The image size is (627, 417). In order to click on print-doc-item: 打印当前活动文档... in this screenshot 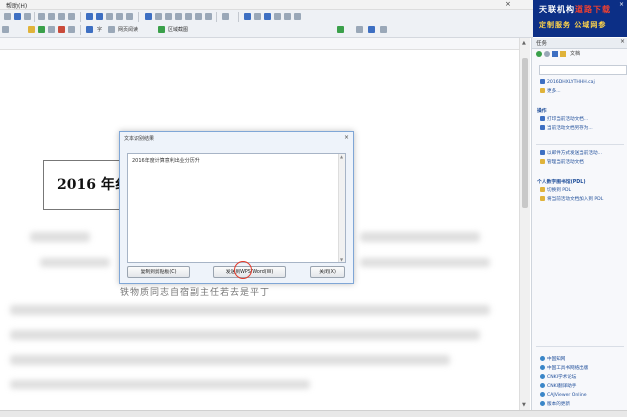, I will do `click(564, 119)`.